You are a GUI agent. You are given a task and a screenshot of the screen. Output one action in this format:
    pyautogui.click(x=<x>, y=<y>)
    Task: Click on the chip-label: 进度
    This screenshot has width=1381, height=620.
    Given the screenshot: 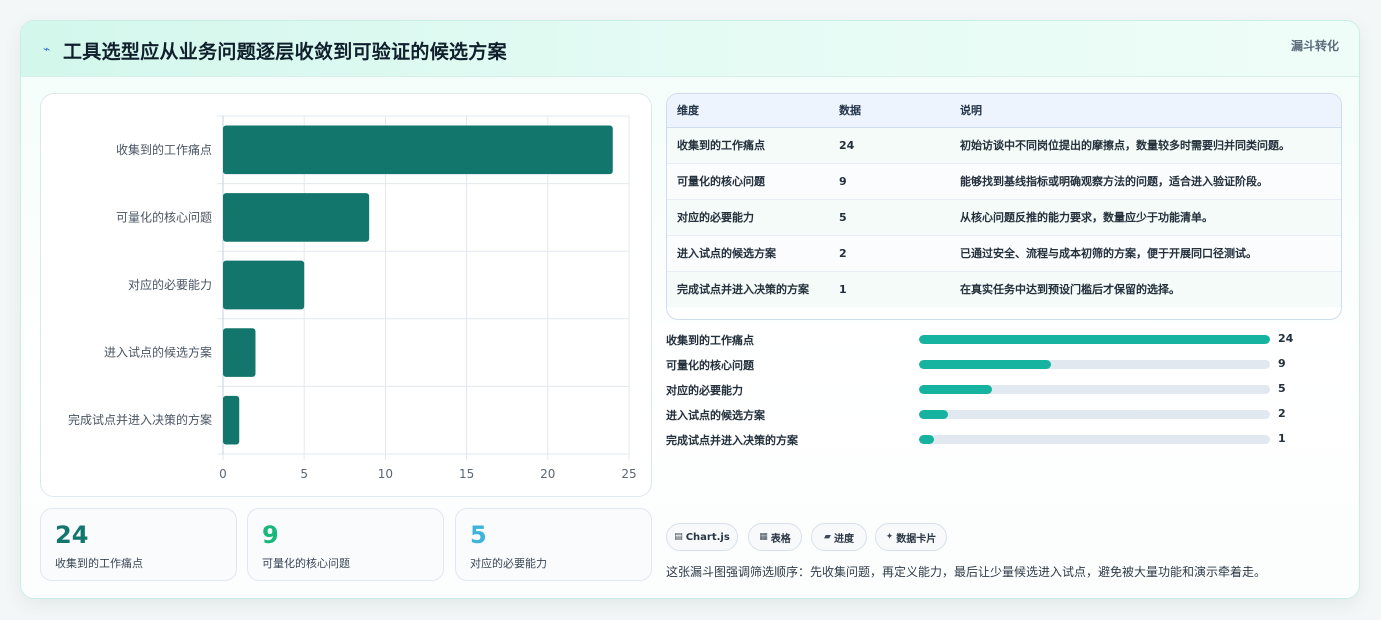 What is the action you would take?
    pyautogui.click(x=843, y=539)
    